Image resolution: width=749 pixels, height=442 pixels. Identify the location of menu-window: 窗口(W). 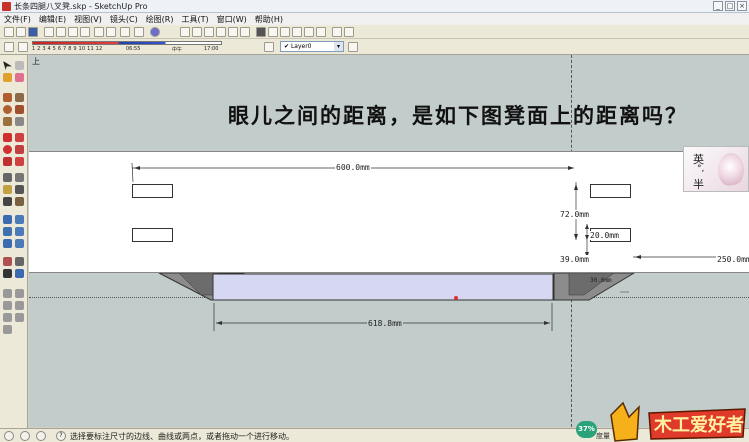
(232, 19).